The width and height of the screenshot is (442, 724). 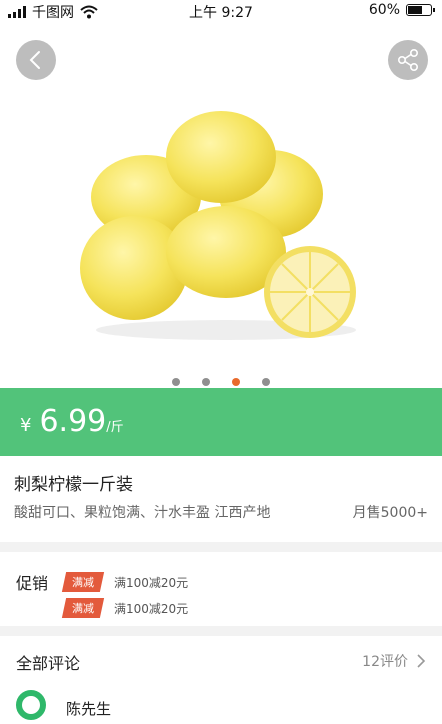 I want to click on reviews-section: 全部评论 12评价 陈先生, so click(x=221, y=680).